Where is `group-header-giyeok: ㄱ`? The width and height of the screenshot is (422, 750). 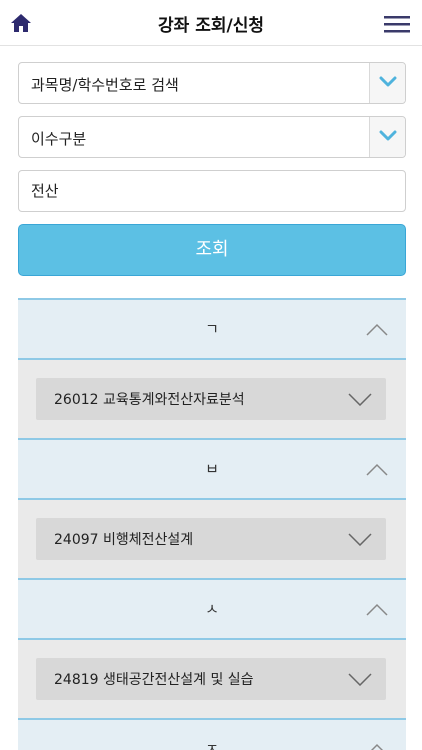
group-header-giyeok: ㄱ is located at coordinates (212, 328).